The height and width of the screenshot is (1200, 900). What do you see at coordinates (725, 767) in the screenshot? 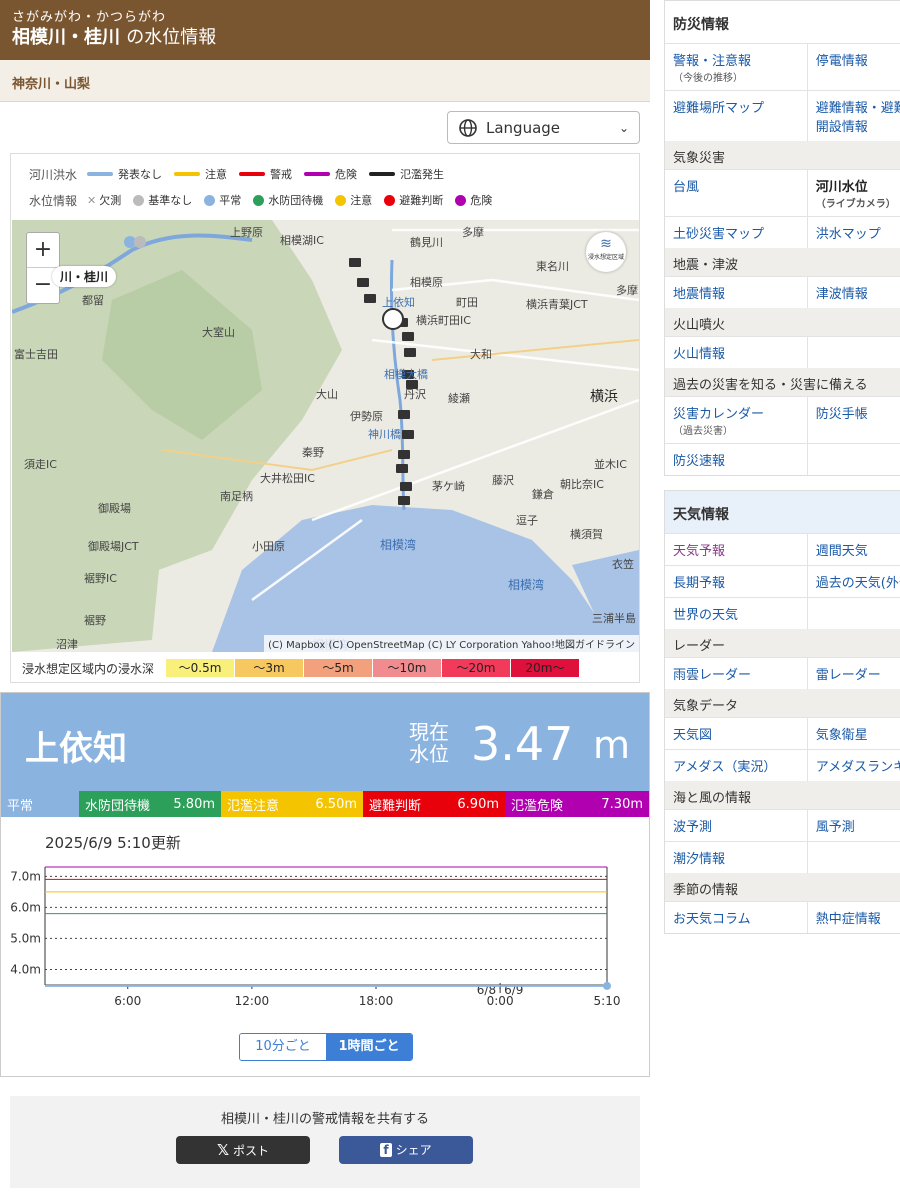
I see `sidebar-link-label: アメダス（実況）` at bounding box center [725, 767].